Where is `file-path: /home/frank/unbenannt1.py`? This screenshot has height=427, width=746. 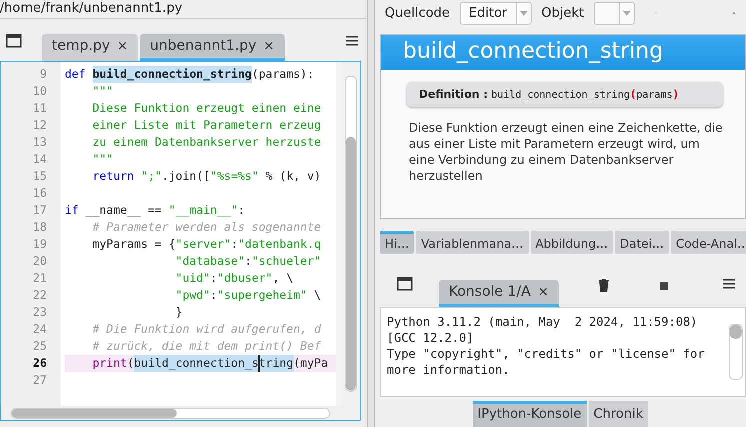
file-path: /home/frank/unbenannt1.py is located at coordinates (92, 9).